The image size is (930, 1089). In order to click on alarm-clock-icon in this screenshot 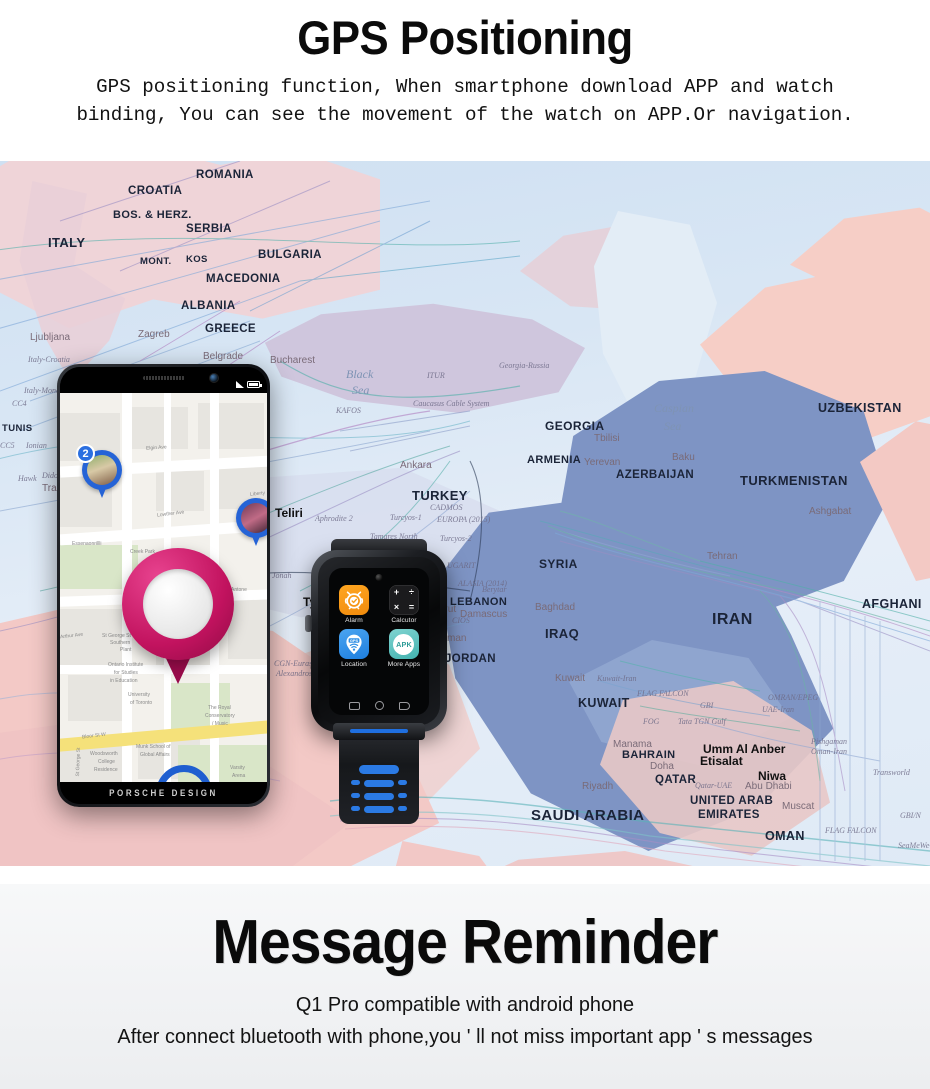, I will do `click(354, 600)`.